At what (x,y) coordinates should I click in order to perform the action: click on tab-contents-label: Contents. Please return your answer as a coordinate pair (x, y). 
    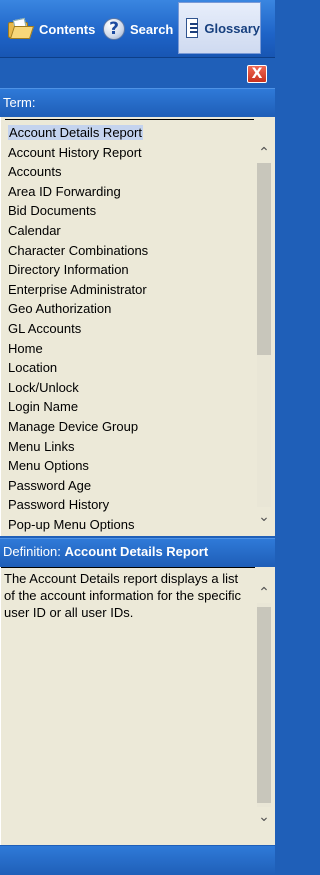
    Looking at the image, I should click on (67, 29).